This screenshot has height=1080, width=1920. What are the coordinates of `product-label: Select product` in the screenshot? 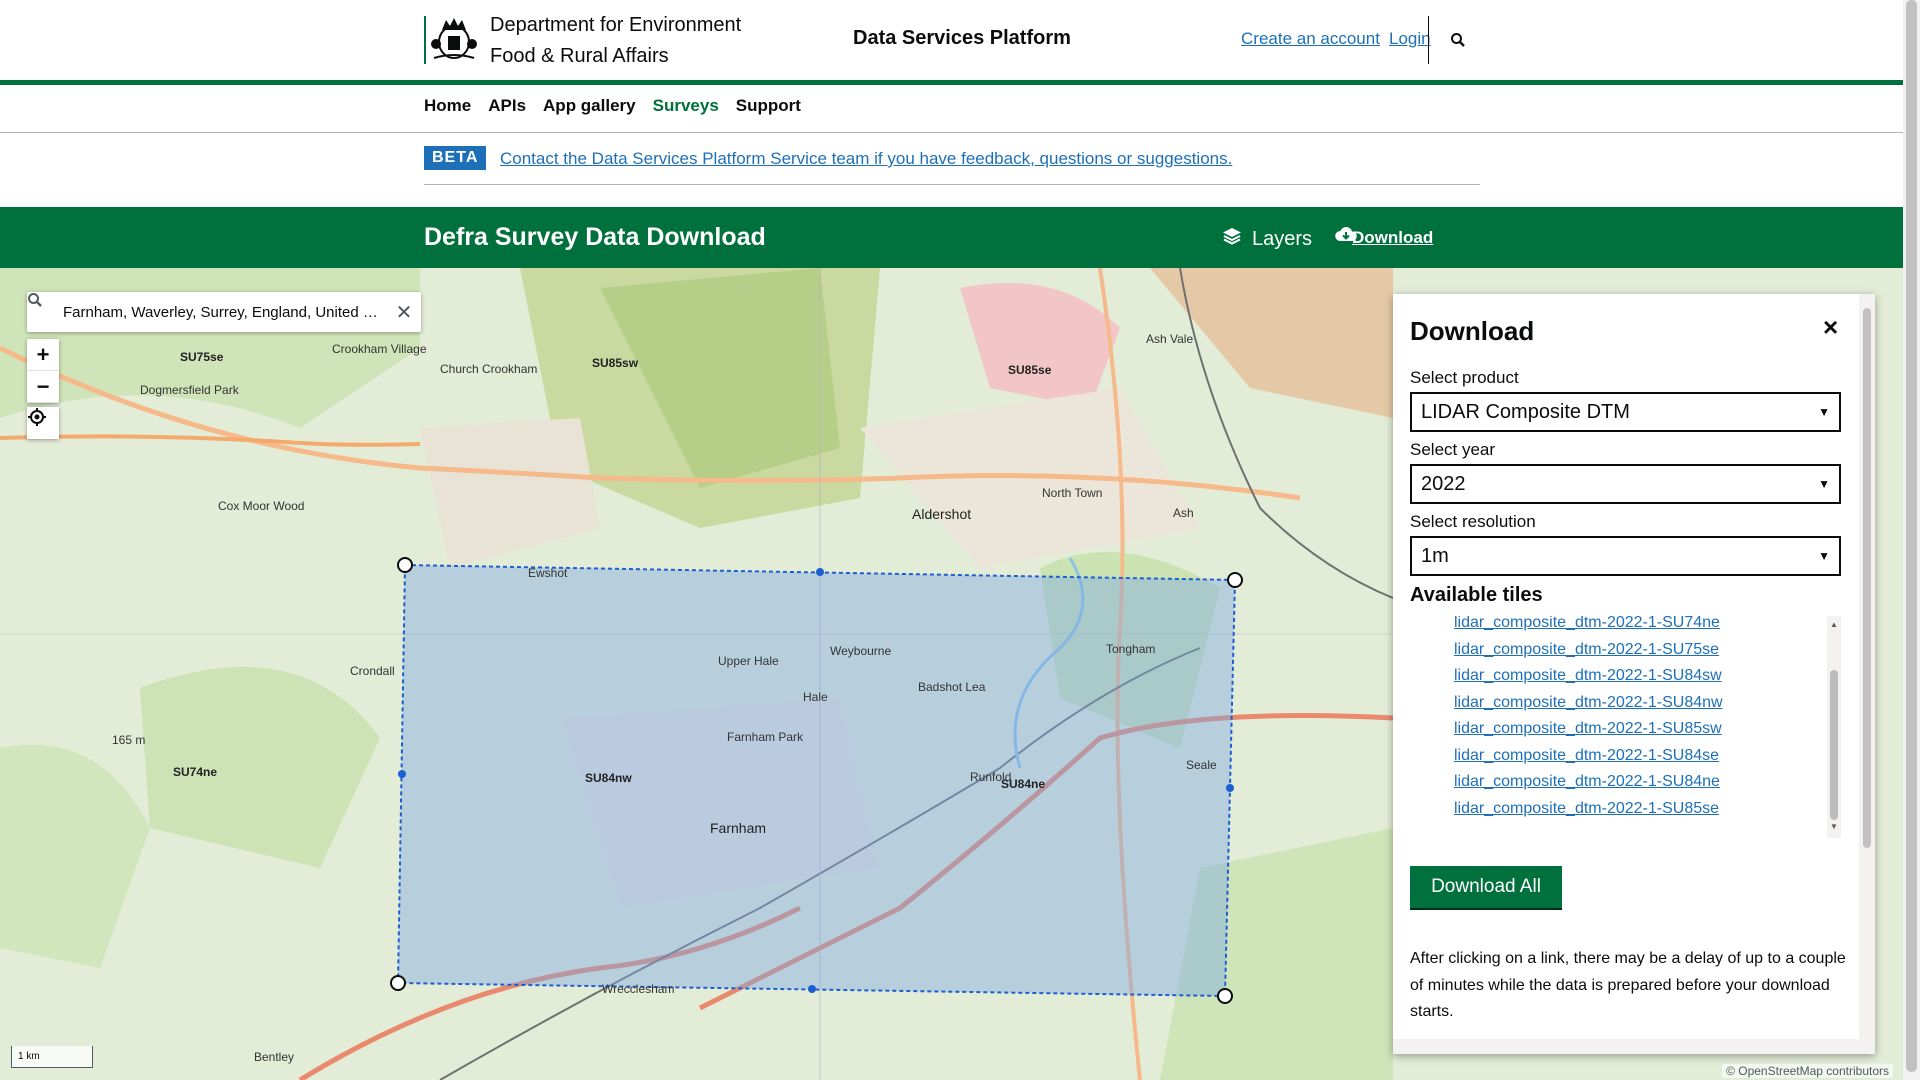 It's located at (1464, 377).